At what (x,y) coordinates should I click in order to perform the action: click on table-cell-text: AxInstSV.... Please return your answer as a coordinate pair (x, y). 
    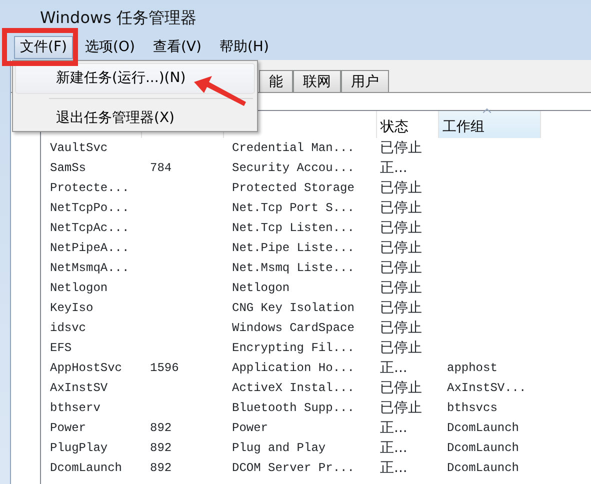
    Looking at the image, I should click on (487, 388).